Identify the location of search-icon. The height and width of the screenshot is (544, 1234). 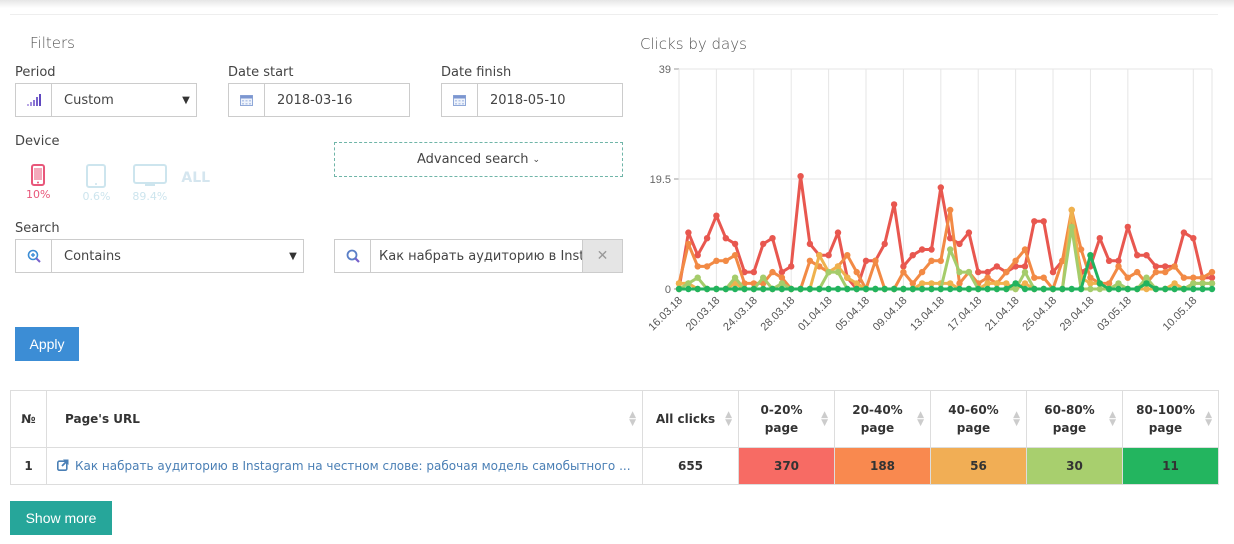
(353, 256).